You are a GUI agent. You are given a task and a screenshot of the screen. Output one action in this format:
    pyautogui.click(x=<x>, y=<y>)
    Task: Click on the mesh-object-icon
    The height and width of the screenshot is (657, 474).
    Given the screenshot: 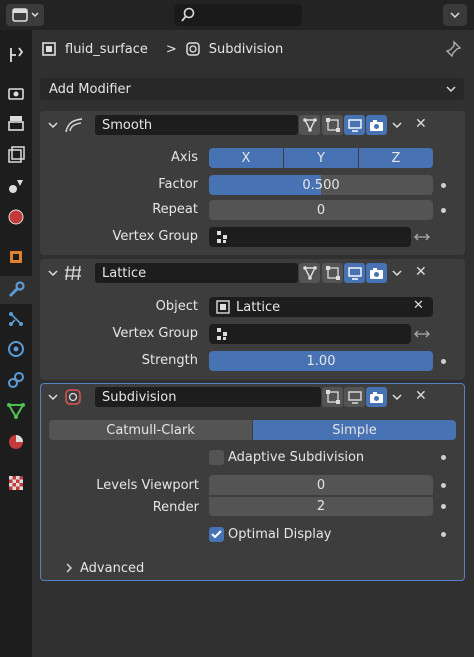 What is the action you would take?
    pyautogui.click(x=49, y=49)
    